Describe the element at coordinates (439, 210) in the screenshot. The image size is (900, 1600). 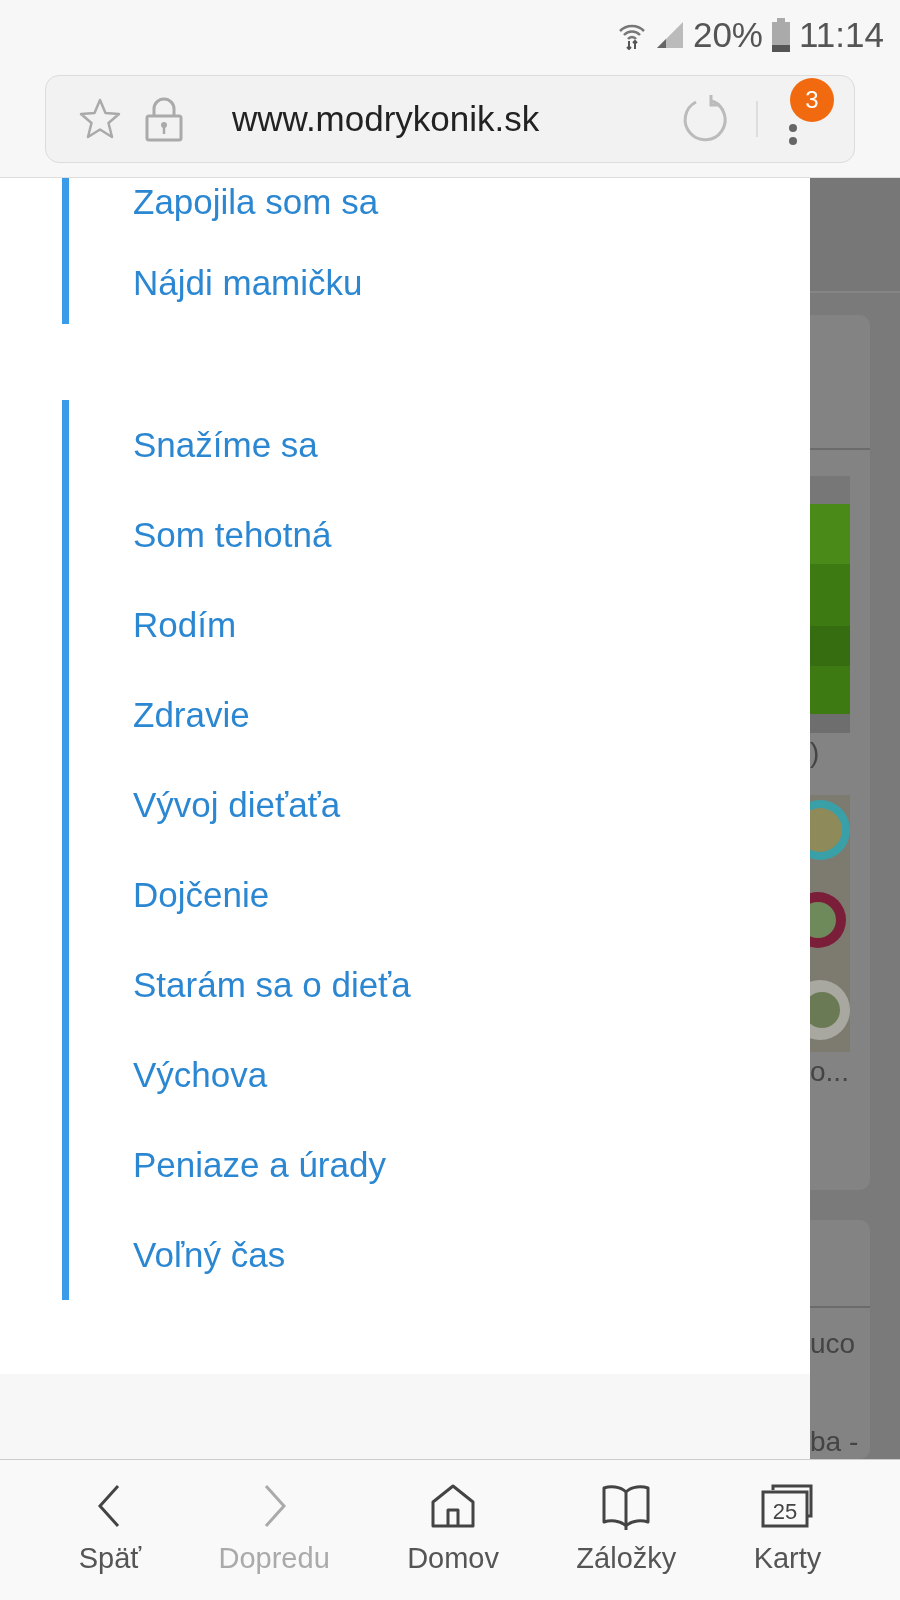
I see `menu-link: Zapojila som sa` at that location.